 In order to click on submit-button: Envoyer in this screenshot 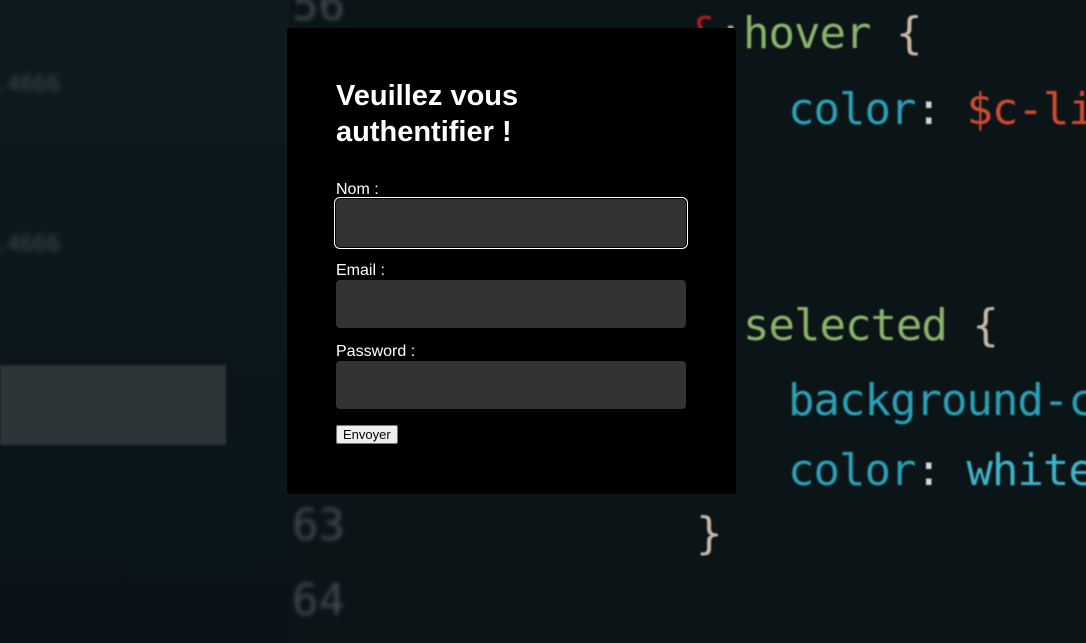, I will do `click(367, 434)`.